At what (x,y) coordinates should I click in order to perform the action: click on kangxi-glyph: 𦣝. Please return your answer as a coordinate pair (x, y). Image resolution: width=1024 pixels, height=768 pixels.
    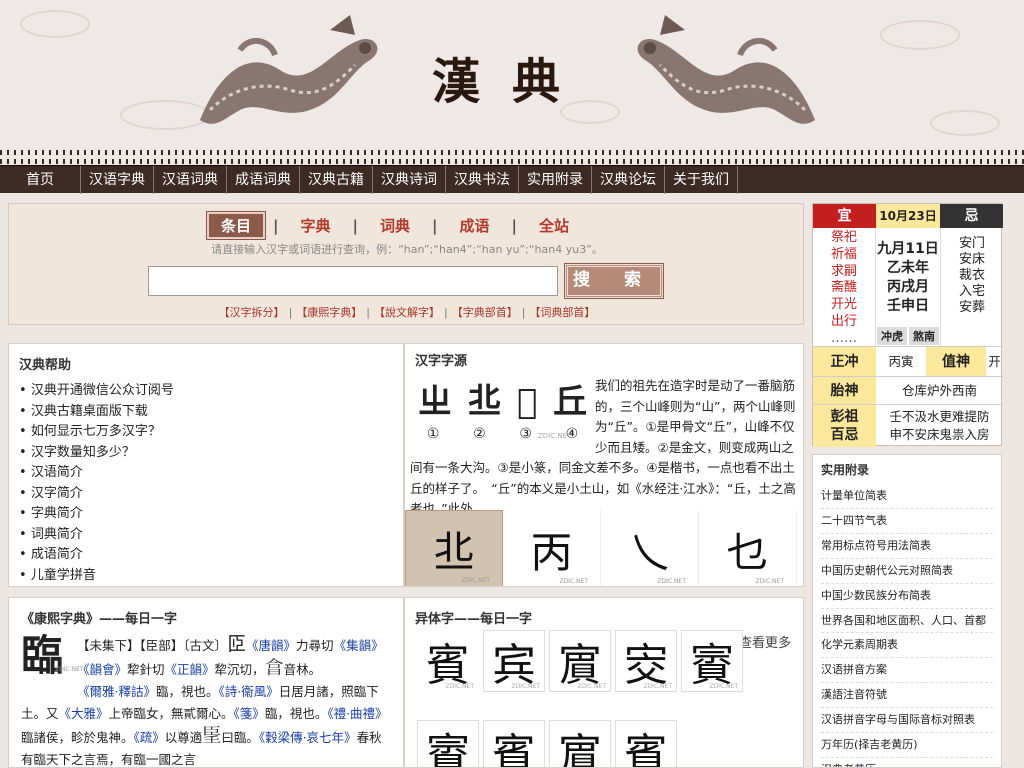
    Looking at the image, I should click on (237, 644).